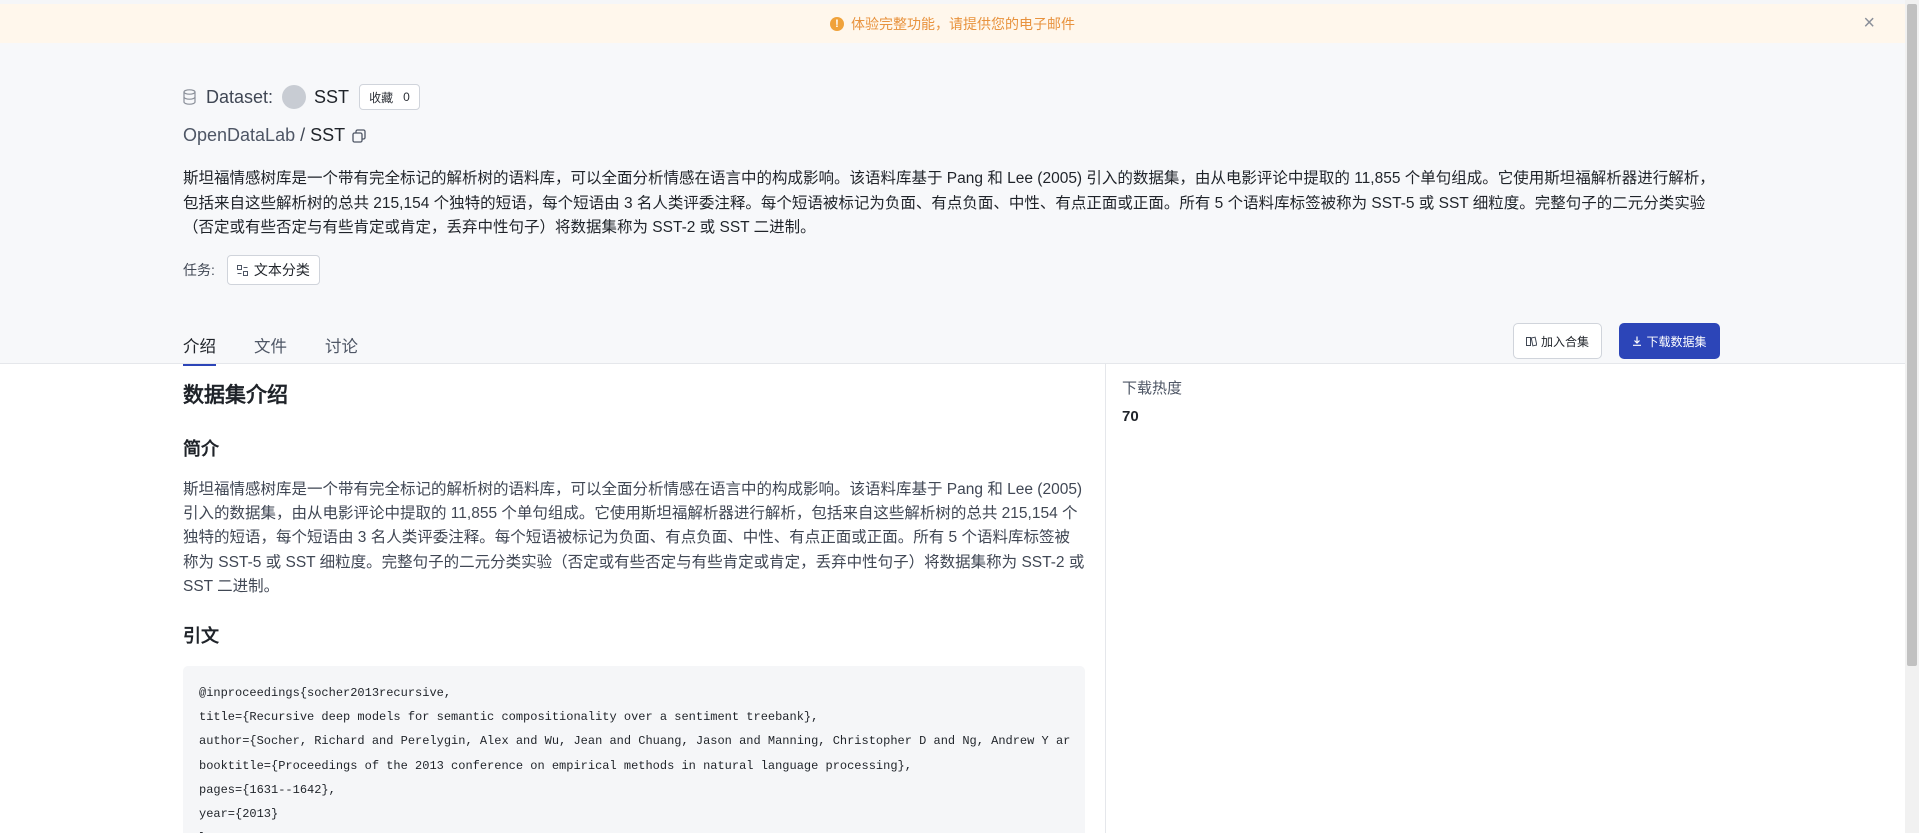  Describe the element at coordinates (294, 97) in the screenshot. I see `avatar` at that location.